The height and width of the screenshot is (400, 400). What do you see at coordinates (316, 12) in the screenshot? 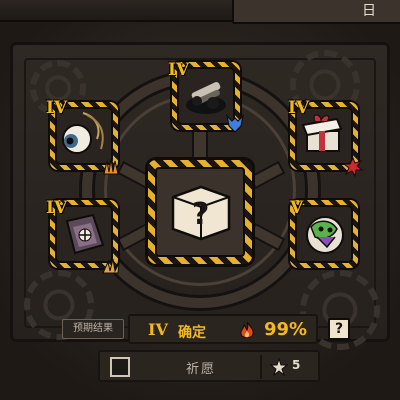
I see `title-plate: 日` at bounding box center [316, 12].